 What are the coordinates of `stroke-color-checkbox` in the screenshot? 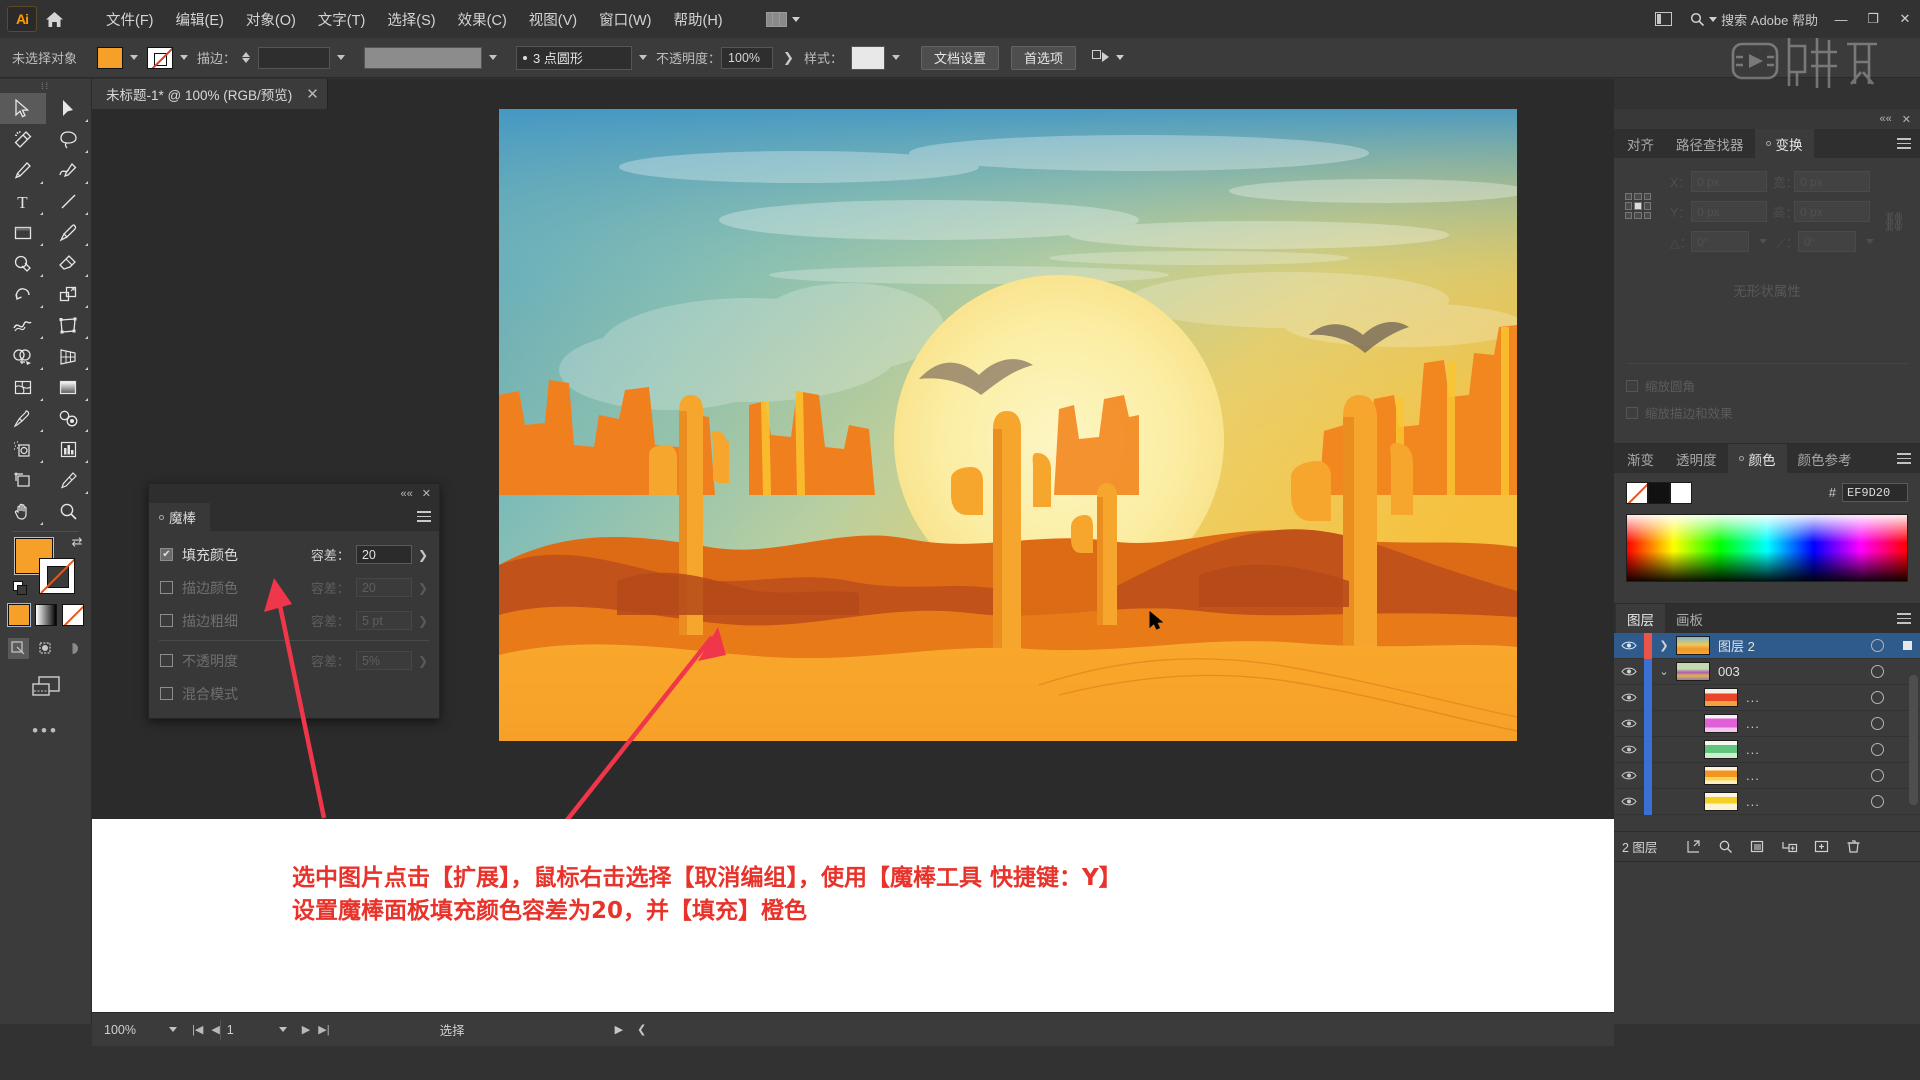 It's located at (166, 587).